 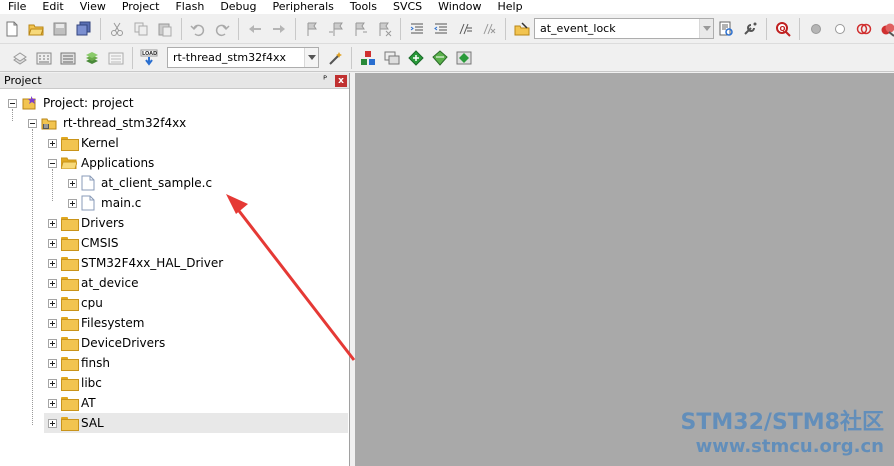 What do you see at coordinates (303, 7) in the screenshot?
I see `menu-peripherals: Peripherals` at bounding box center [303, 7].